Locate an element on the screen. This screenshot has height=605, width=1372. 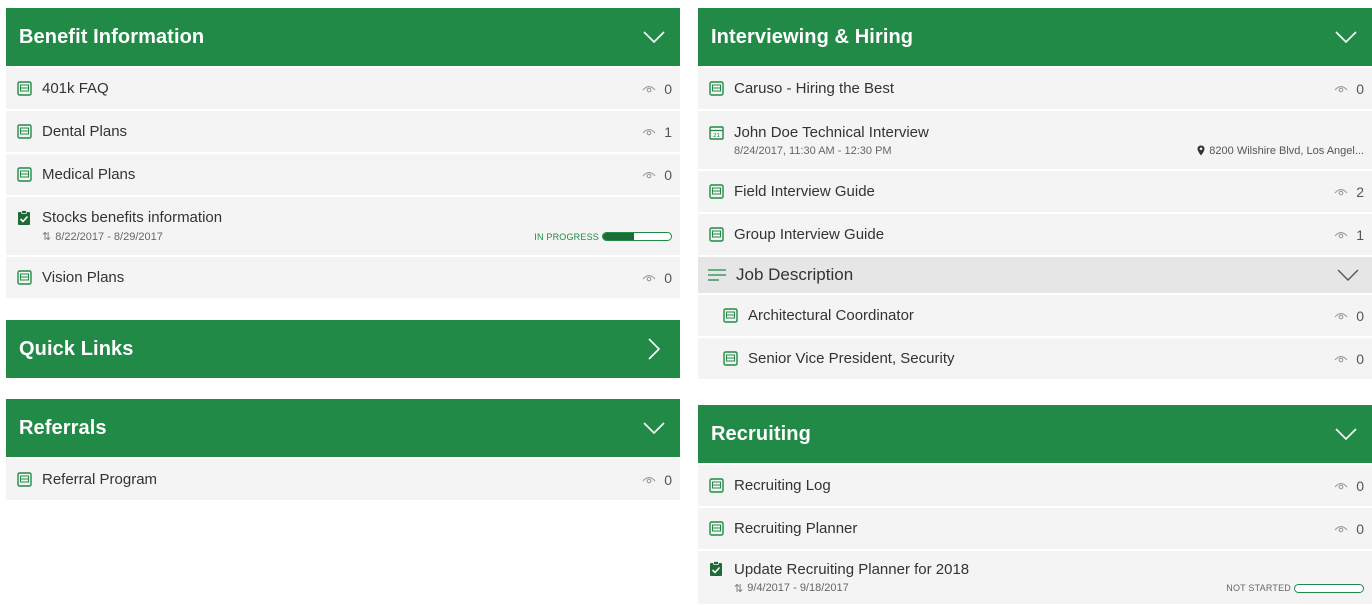
status-text: NOT STARTED is located at coordinates (1258, 588).